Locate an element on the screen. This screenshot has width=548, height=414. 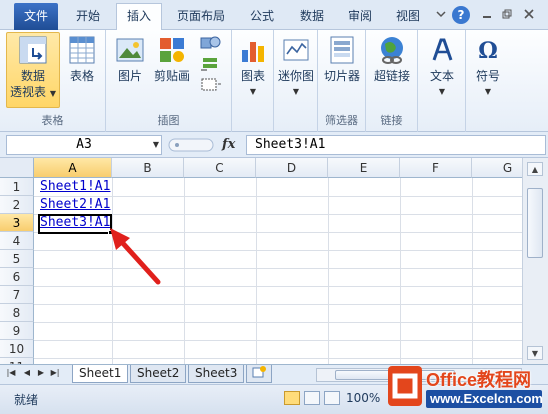
group-illustrations: 图片 剪贴画 插图 is located at coordinates (169, 81).